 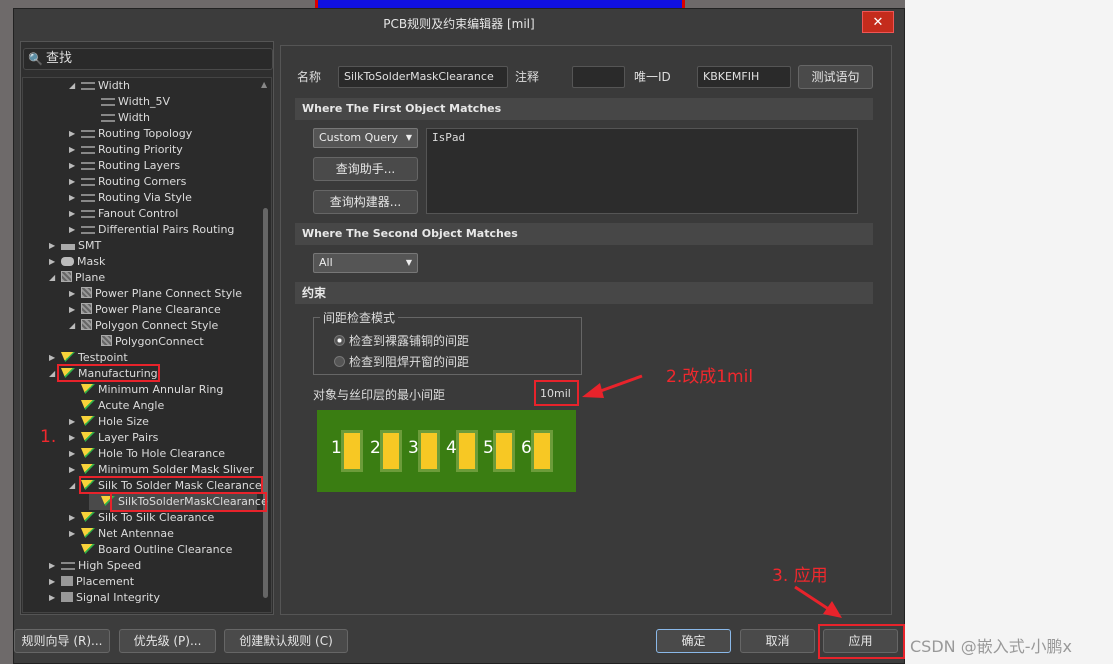 What do you see at coordinates (991, 646) in the screenshot?
I see `watermark: CSDN @嵌入式-小鹏x` at bounding box center [991, 646].